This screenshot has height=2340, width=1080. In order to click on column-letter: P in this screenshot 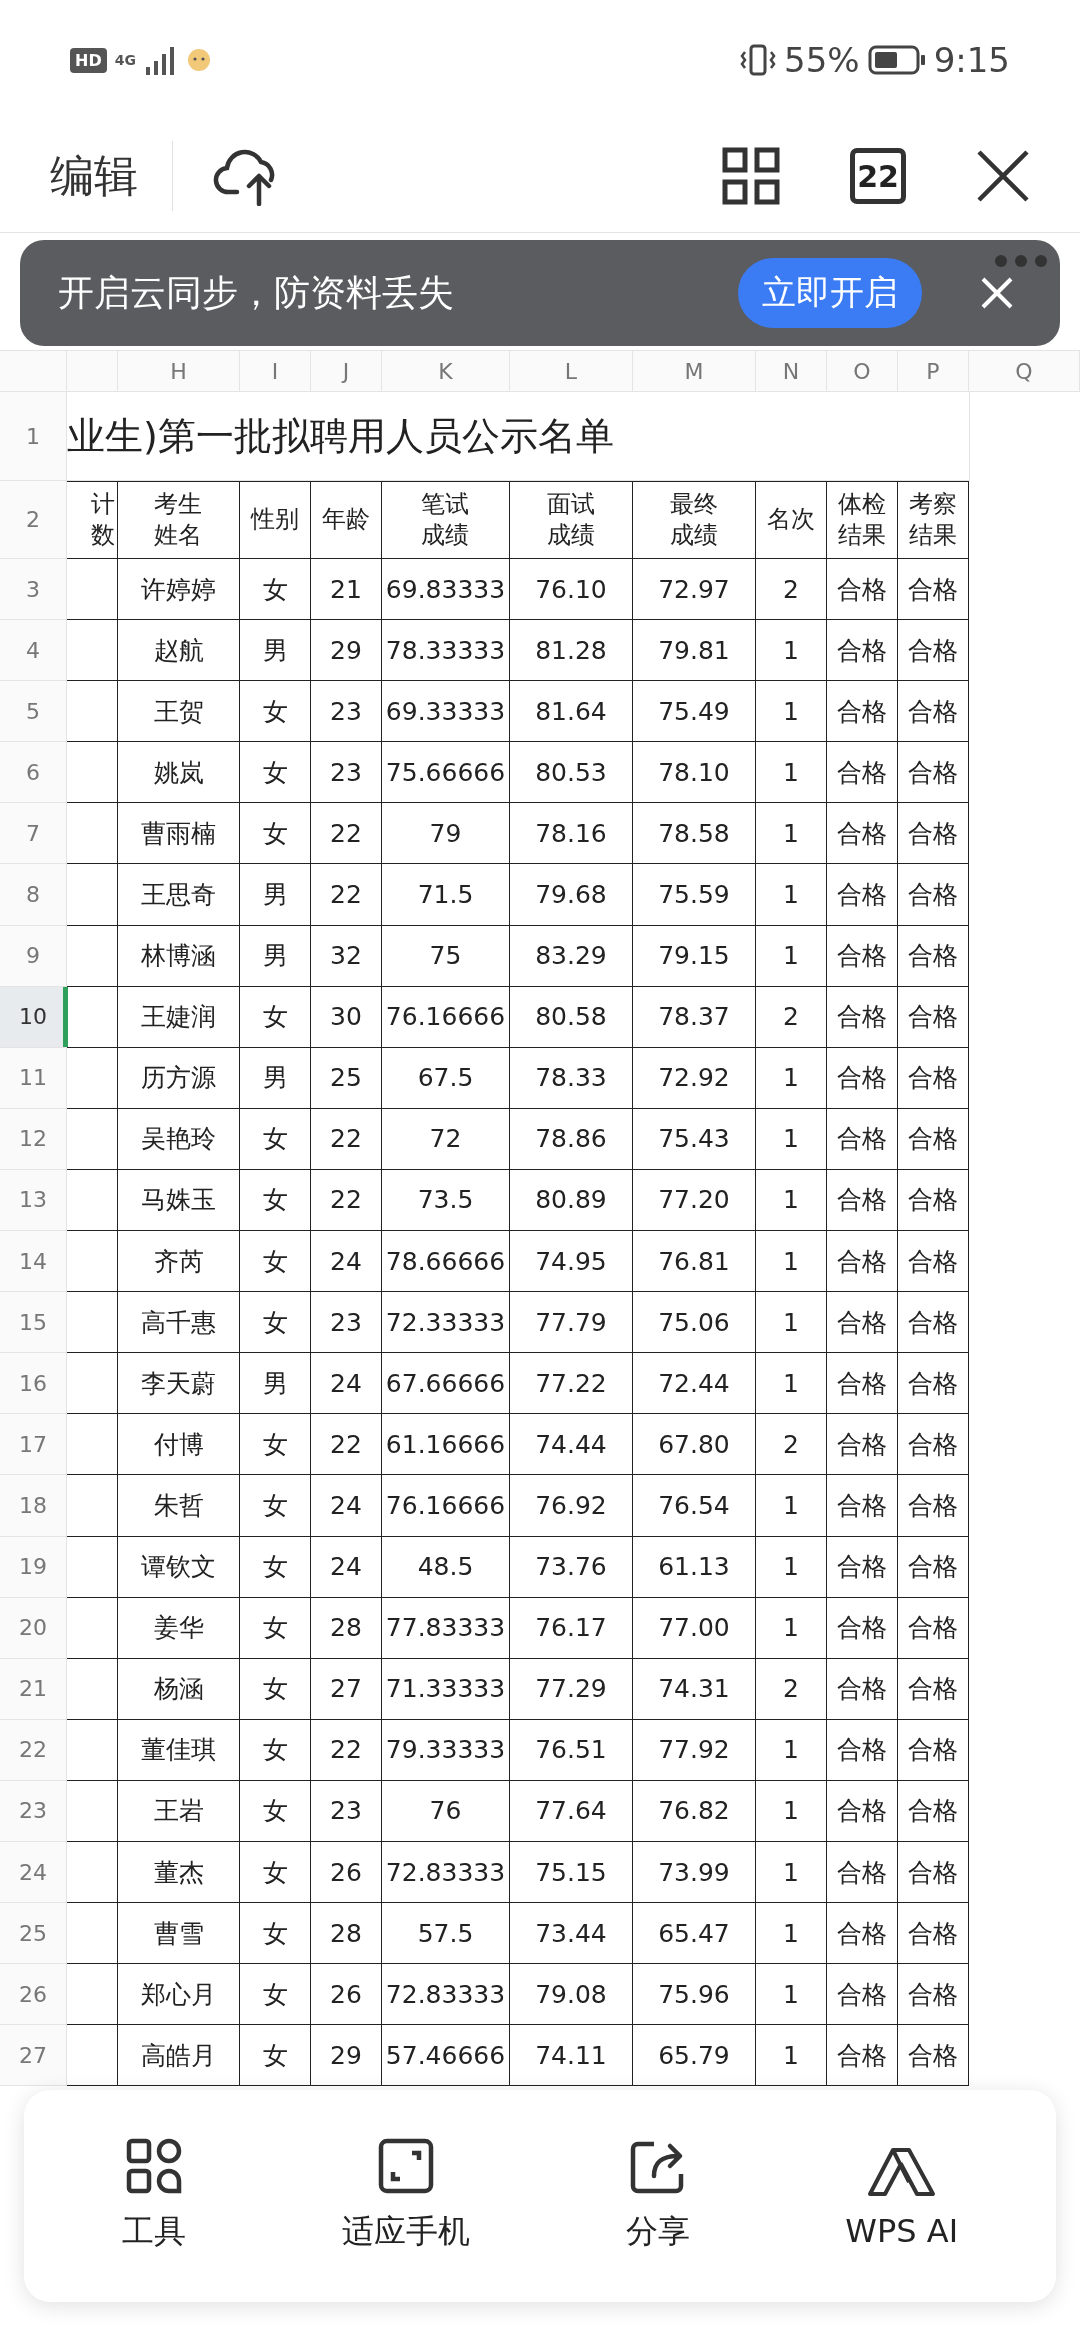, I will do `click(933, 371)`.